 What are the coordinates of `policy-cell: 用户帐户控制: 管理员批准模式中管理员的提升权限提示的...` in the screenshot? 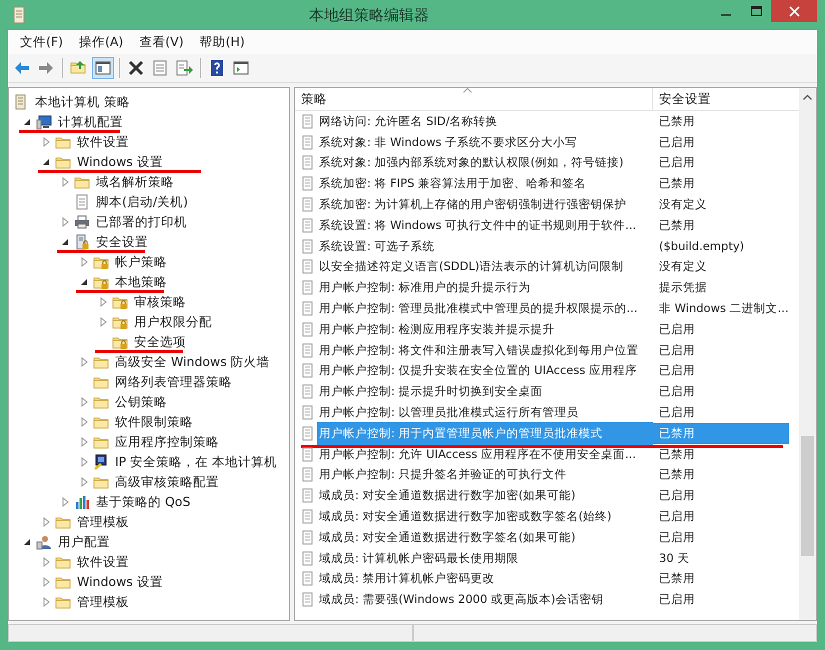 It's located at (485, 308).